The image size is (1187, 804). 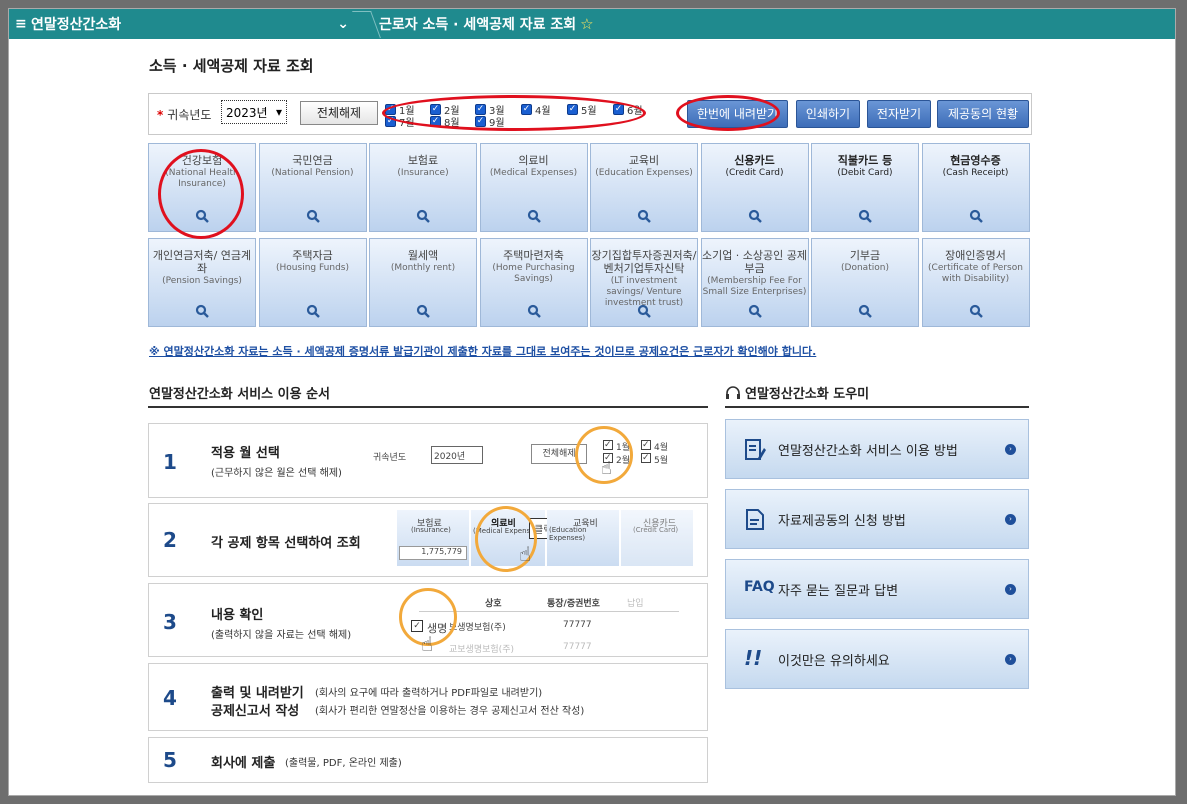 What do you see at coordinates (877, 659) in the screenshot?
I see `helper-caution: !! 이것만은 유의하세요 ›` at bounding box center [877, 659].